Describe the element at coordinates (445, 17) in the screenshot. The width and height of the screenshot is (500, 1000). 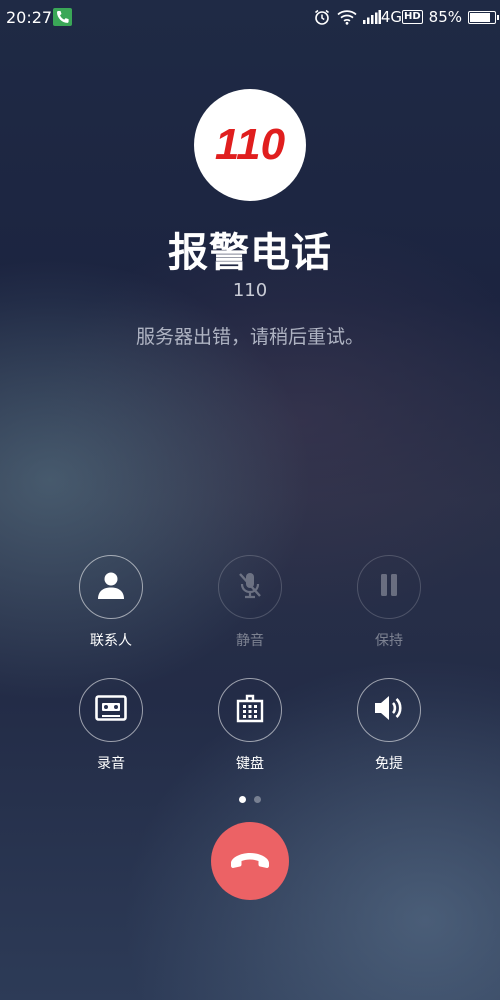
I see `battery-percent: 85%` at that location.